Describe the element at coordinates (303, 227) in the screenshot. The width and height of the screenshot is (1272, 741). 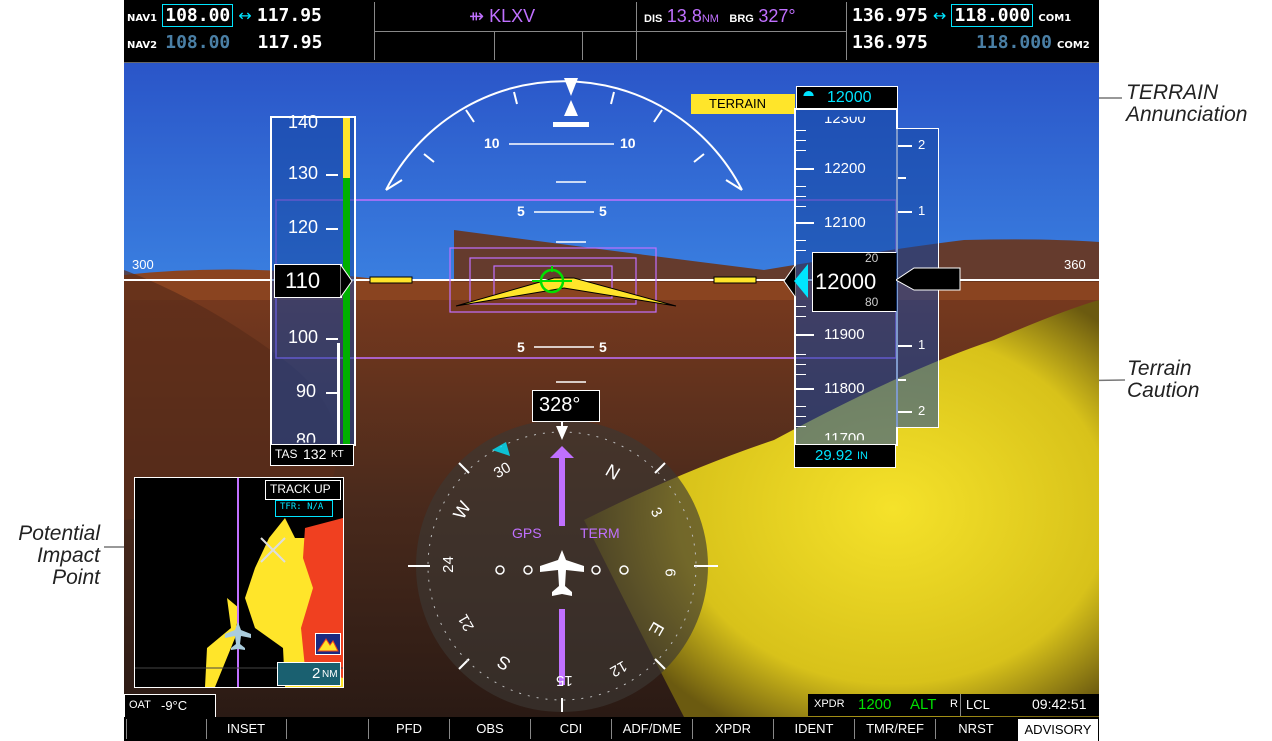
I see `airspeed-tick-label: 120` at that location.